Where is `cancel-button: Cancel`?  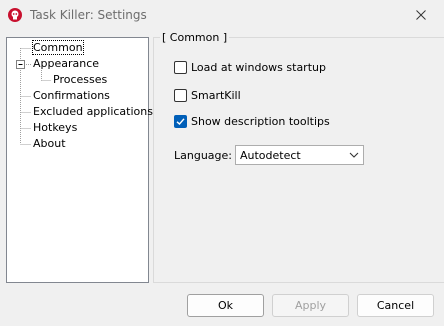 cancel-button: Cancel is located at coordinates (395, 305).